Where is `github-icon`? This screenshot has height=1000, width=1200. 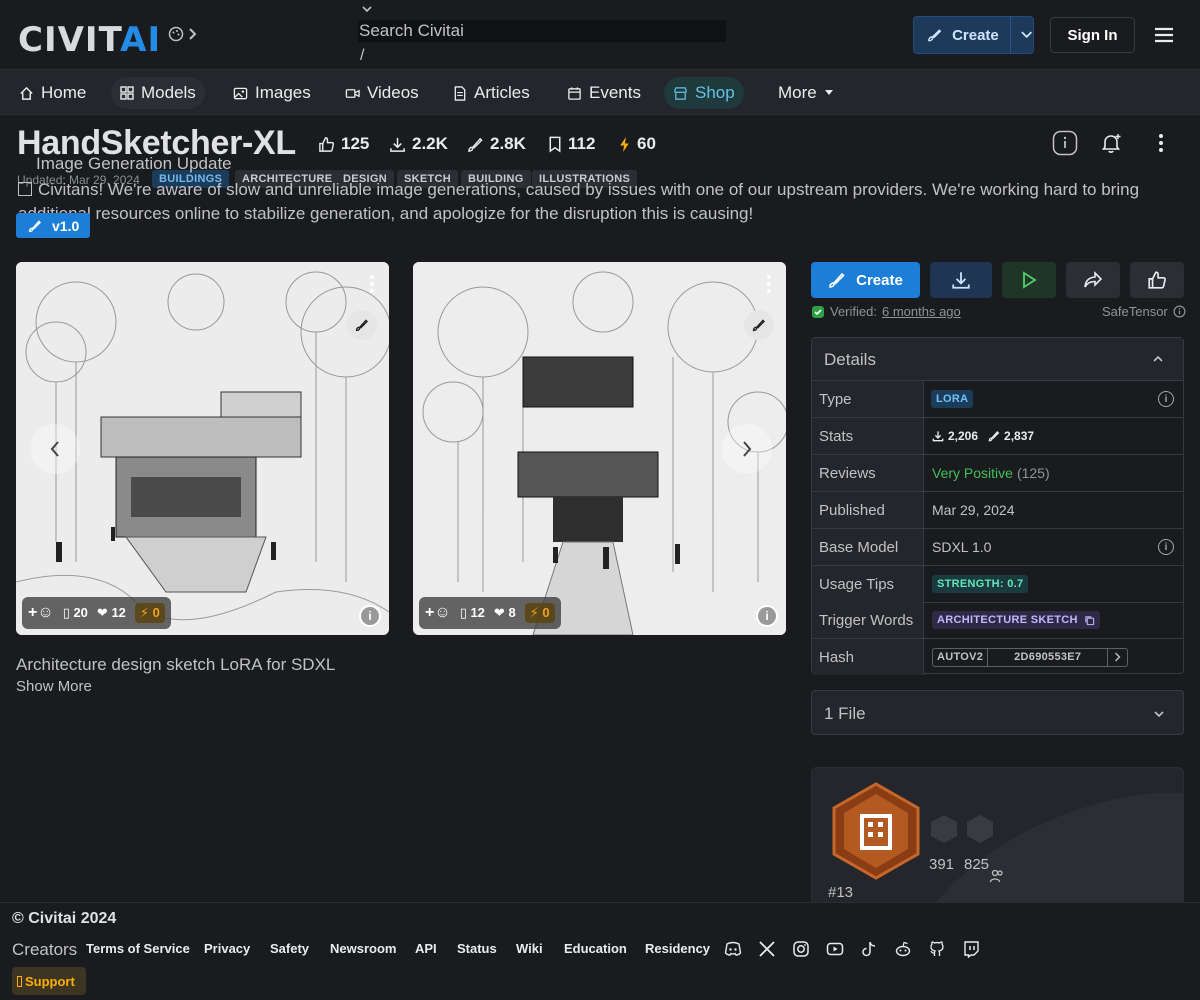
github-icon is located at coordinates (937, 949).